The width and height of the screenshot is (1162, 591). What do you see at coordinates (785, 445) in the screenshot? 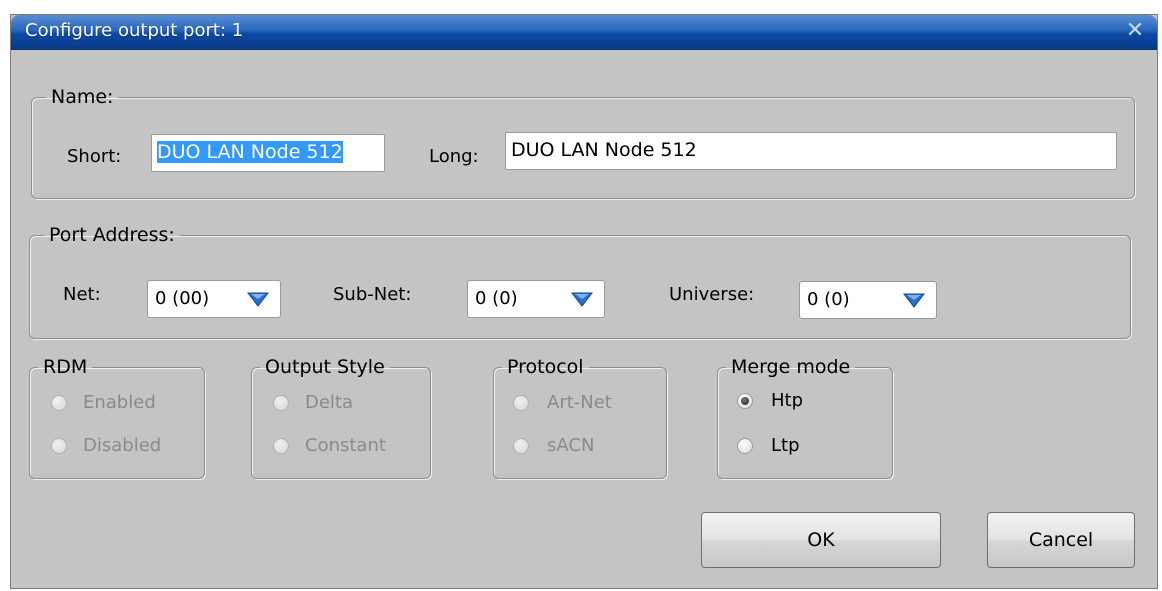
I see `merge-mode-ltp-label: Ltp` at bounding box center [785, 445].